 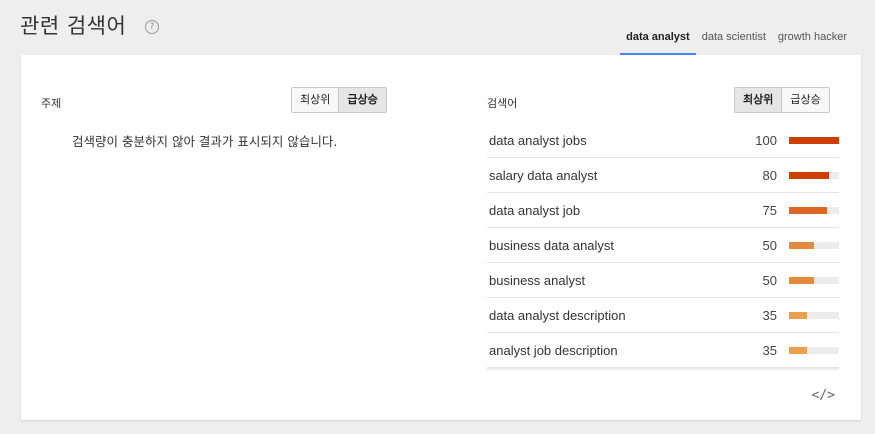 I want to click on list-item: business analyst 50, so click(x=663, y=280).